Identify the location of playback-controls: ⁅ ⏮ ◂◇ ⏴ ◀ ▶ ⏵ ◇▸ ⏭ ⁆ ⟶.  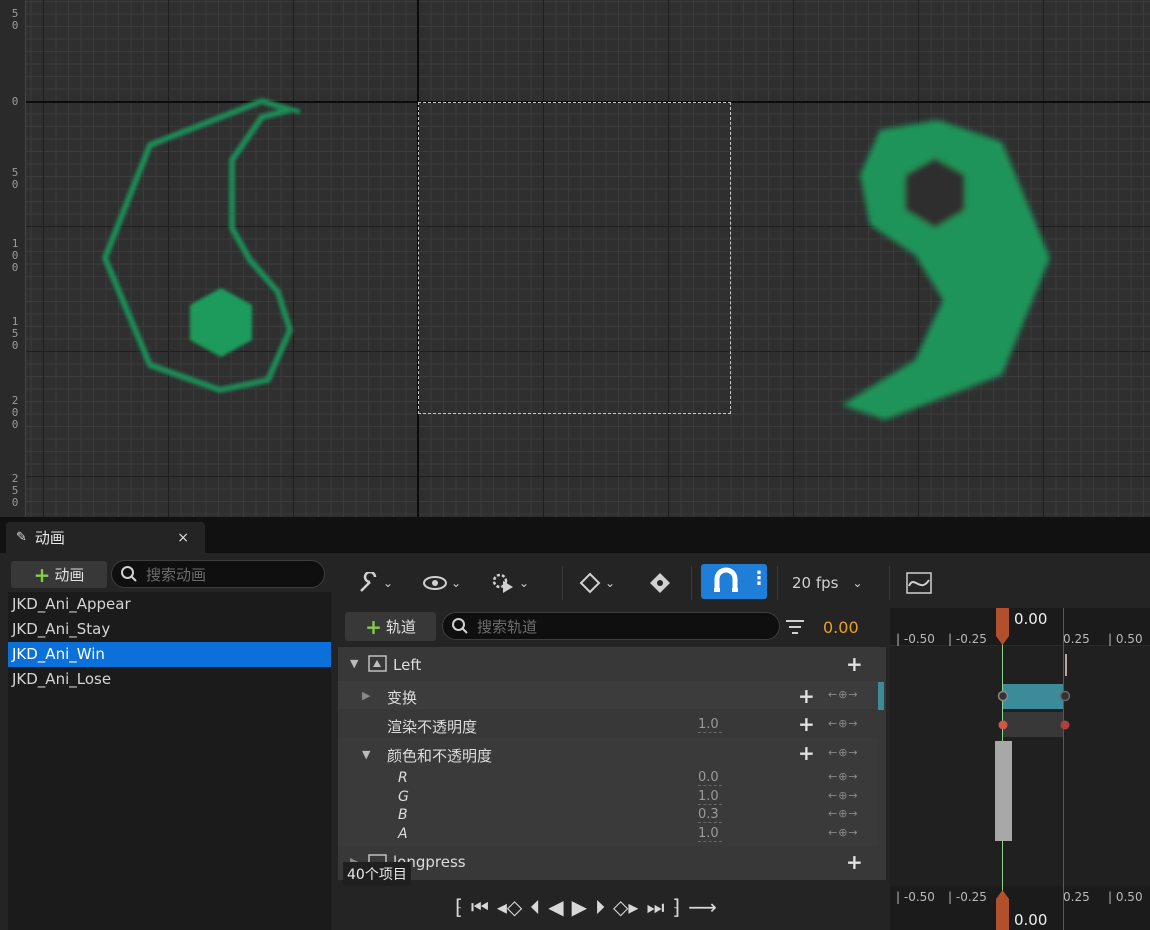
(586, 907).